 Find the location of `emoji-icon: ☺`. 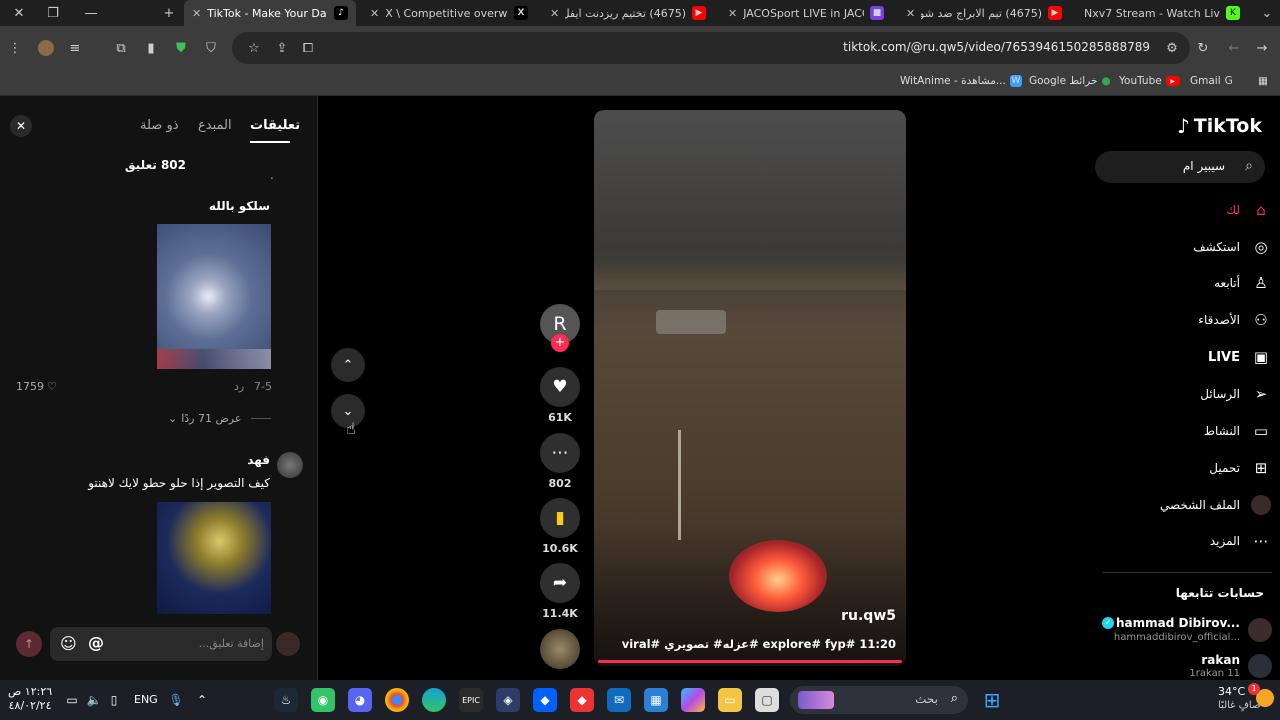

emoji-icon: ☺ is located at coordinates (68, 643).